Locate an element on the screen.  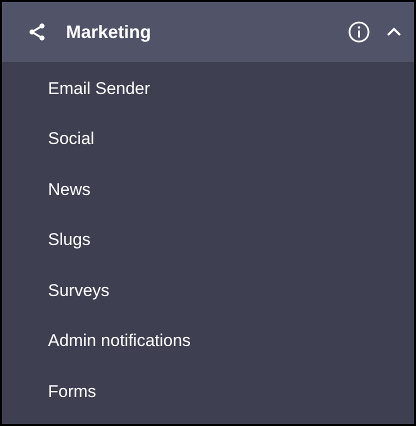
menu-item: Forms is located at coordinates (72, 391).